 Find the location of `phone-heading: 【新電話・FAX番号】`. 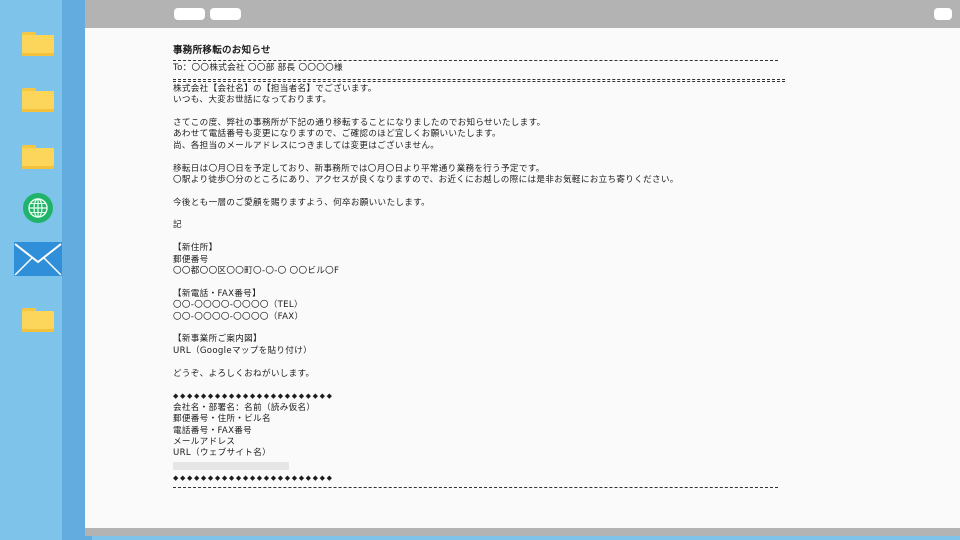

phone-heading: 【新電話・FAX番号】 is located at coordinates (217, 293).